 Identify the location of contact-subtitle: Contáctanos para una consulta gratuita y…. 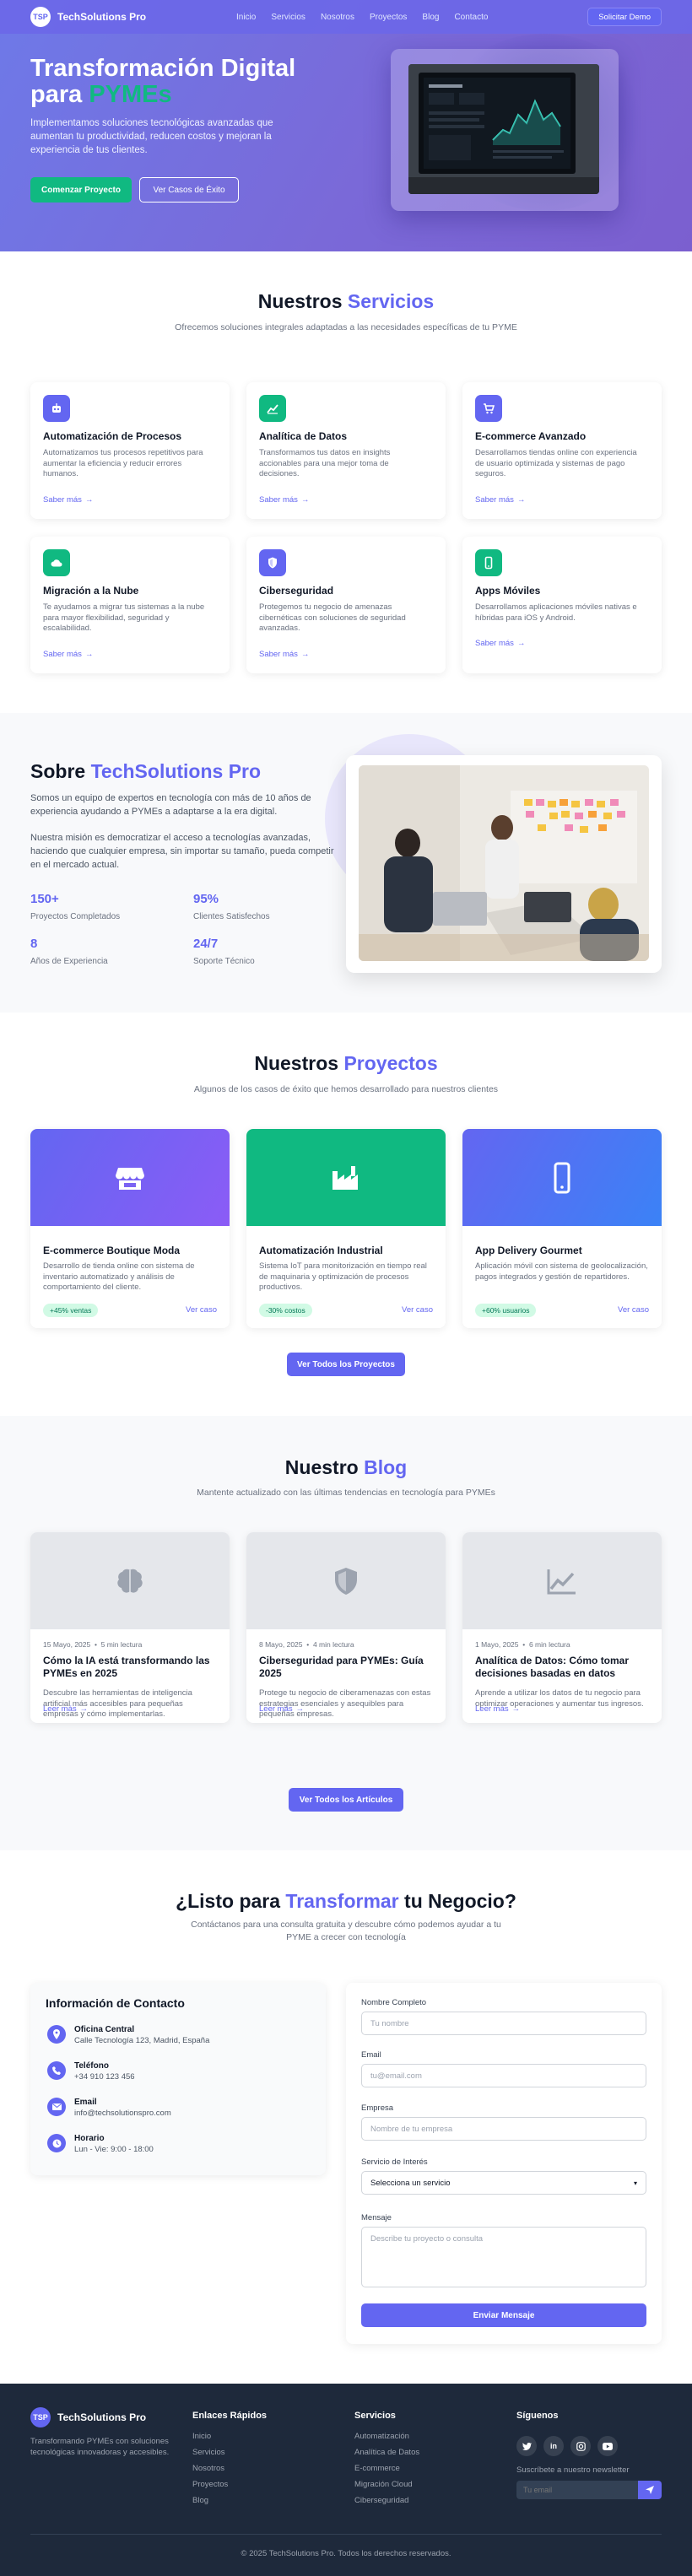
(346, 1931).